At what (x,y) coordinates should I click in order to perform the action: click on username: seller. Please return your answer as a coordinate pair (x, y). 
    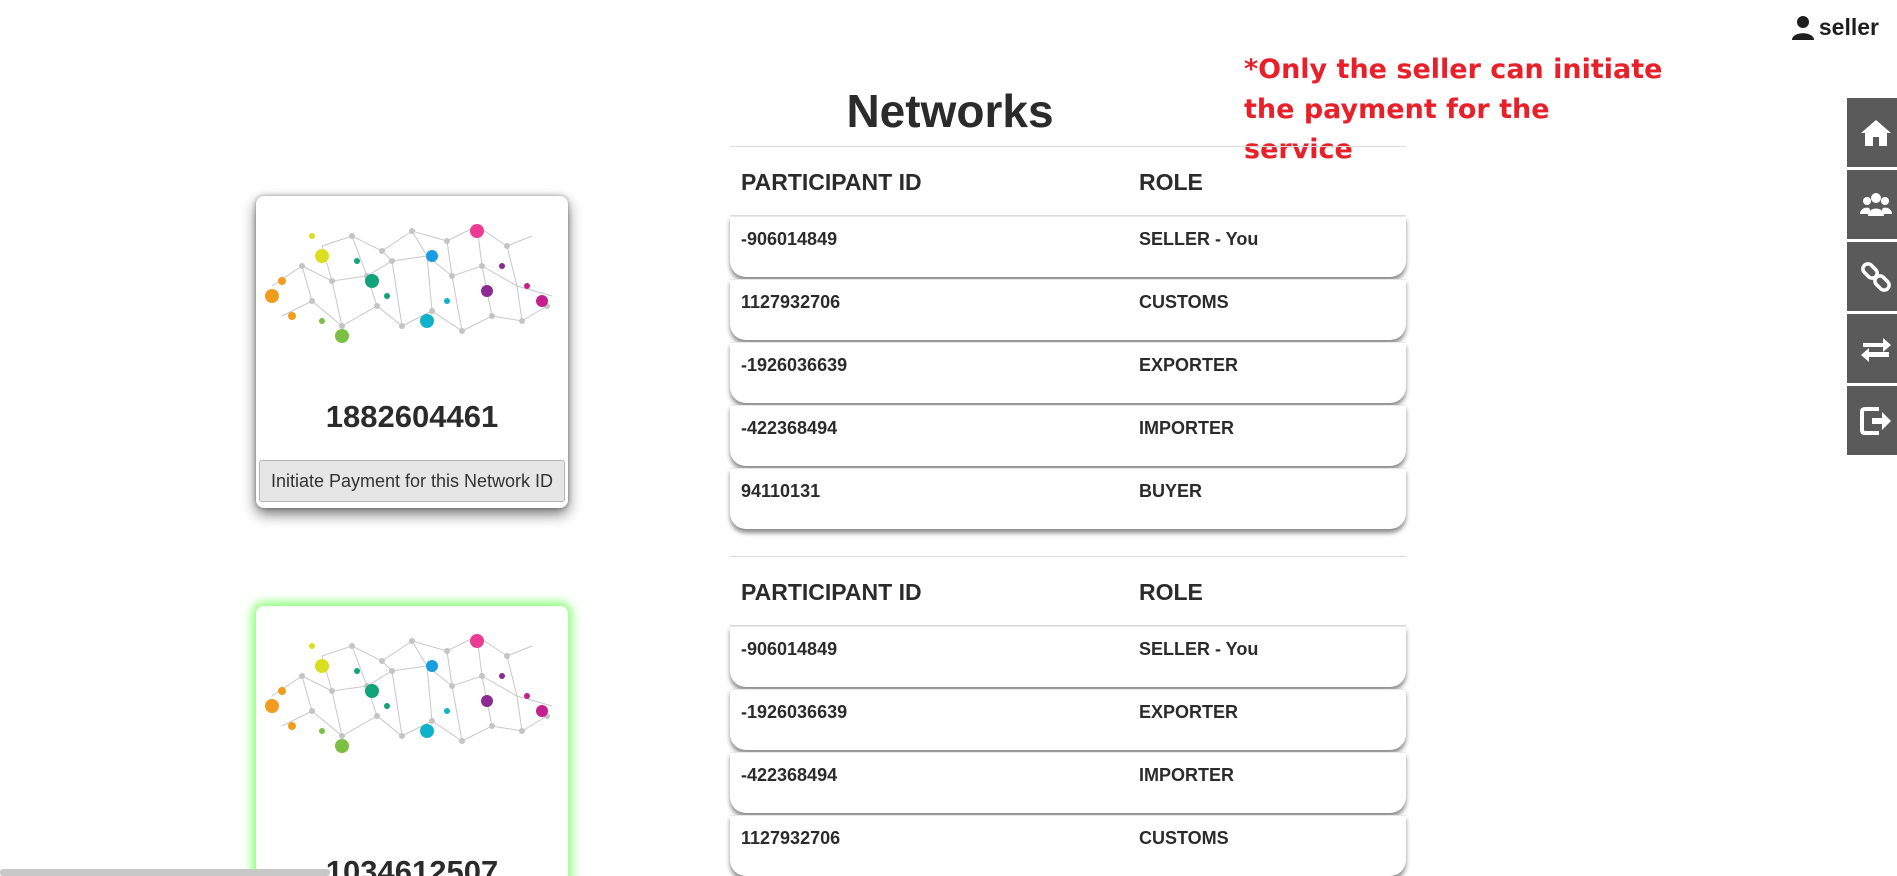
    Looking at the image, I should click on (1848, 27).